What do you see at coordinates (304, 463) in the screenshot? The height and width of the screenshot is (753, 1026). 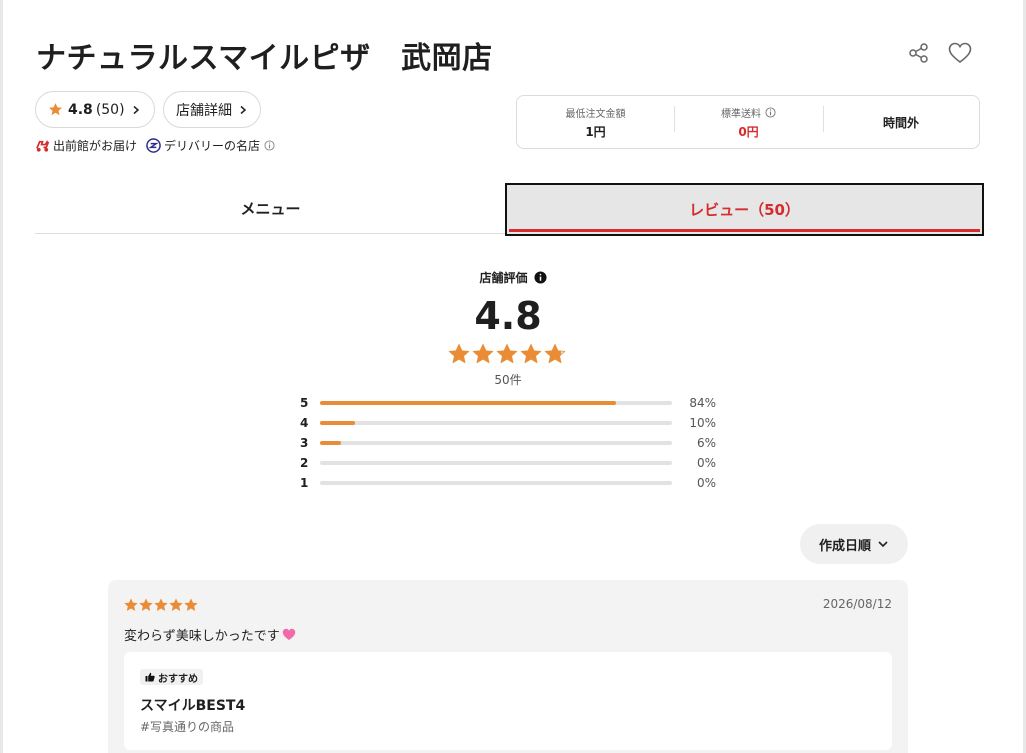 I see `rating-bar-star: 2` at bounding box center [304, 463].